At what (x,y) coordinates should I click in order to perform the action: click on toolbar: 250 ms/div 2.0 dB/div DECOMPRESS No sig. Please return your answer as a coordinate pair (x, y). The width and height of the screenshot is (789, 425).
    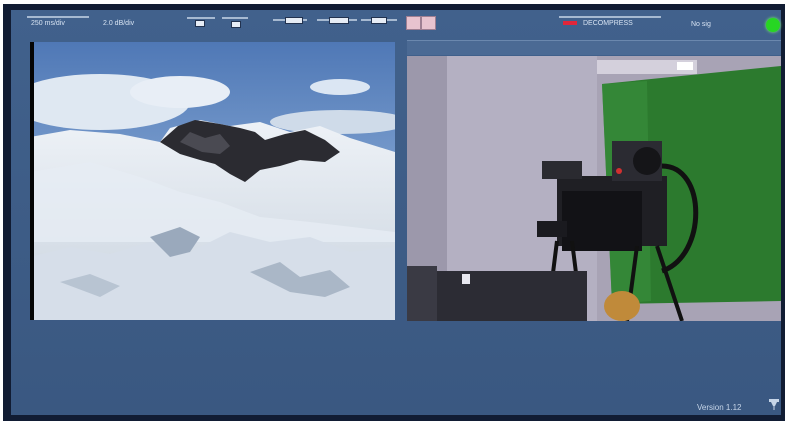
    Looking at the image, I should click on (396, 23).